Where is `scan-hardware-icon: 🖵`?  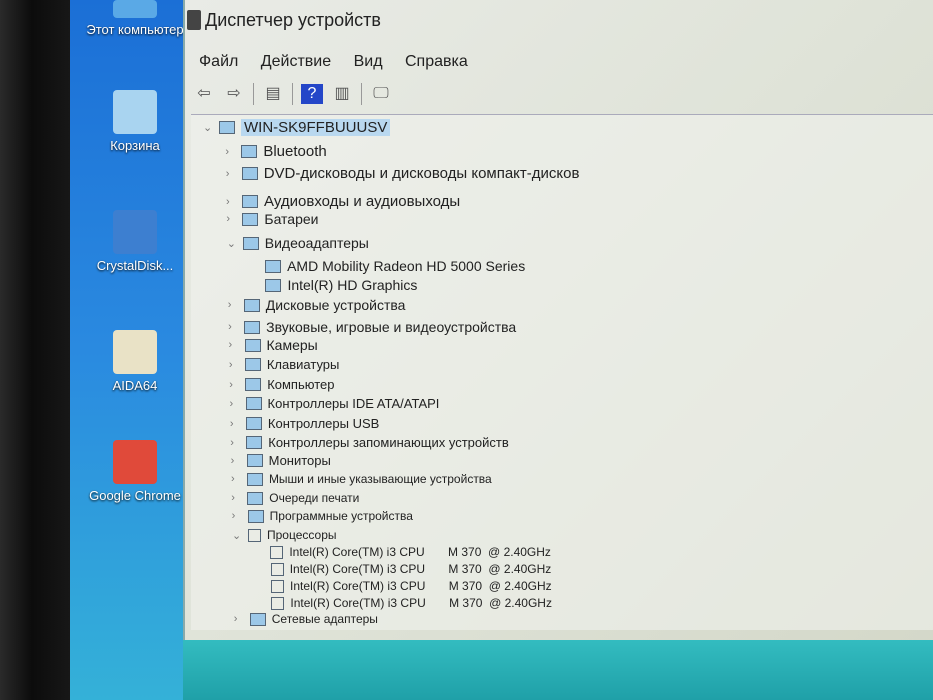
scan-hardware-icon: 🖵 is located at coordinates (381, 93).